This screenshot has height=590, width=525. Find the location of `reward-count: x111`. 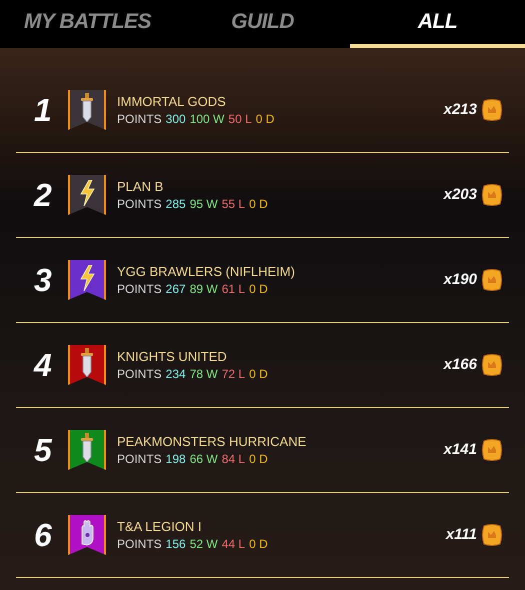

reward-count: x111 is located at coordinates (461, 534).